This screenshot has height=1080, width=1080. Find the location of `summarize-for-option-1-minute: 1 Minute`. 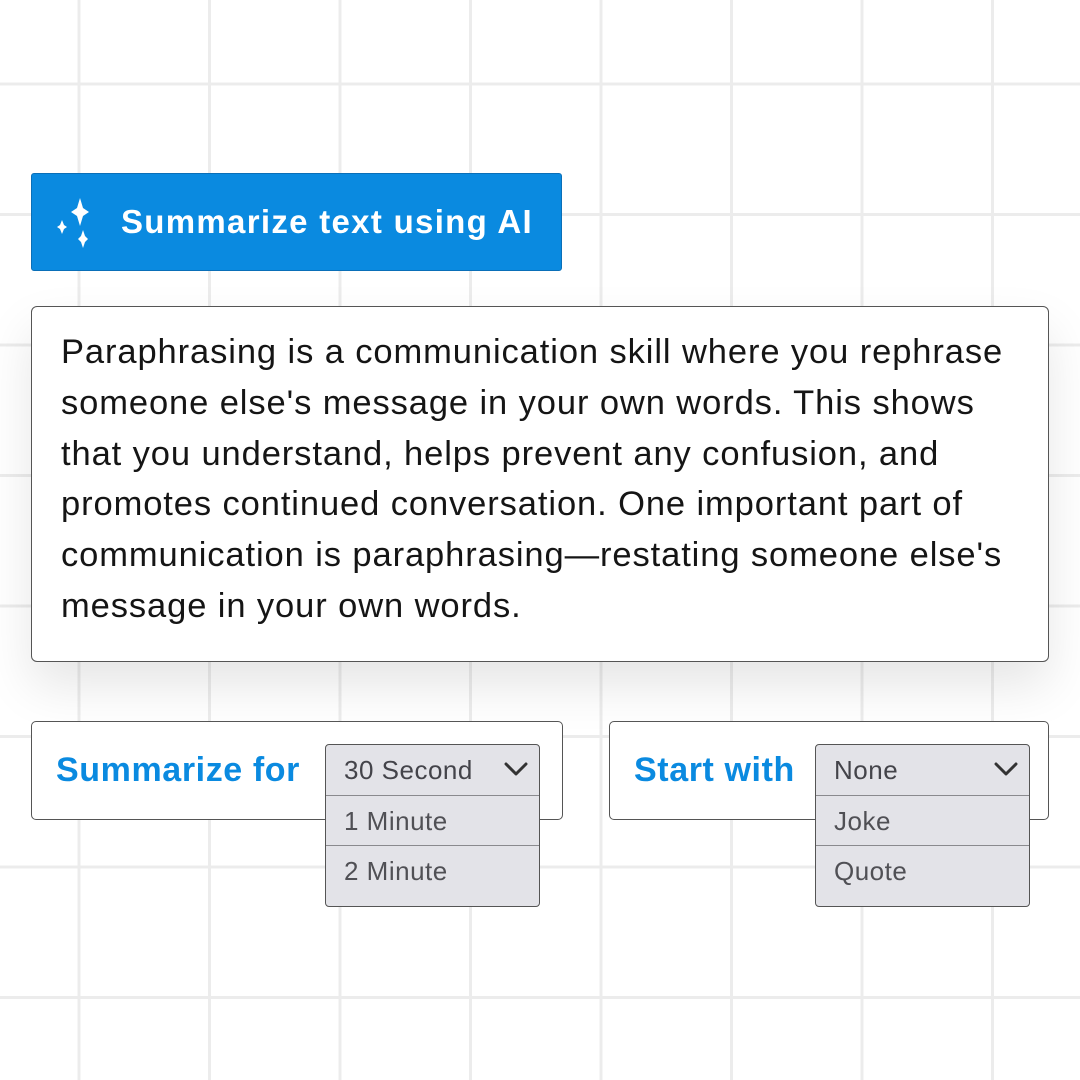

summarize-for-option-1-minute: 1 Minute is located at coordinates (432, 821).